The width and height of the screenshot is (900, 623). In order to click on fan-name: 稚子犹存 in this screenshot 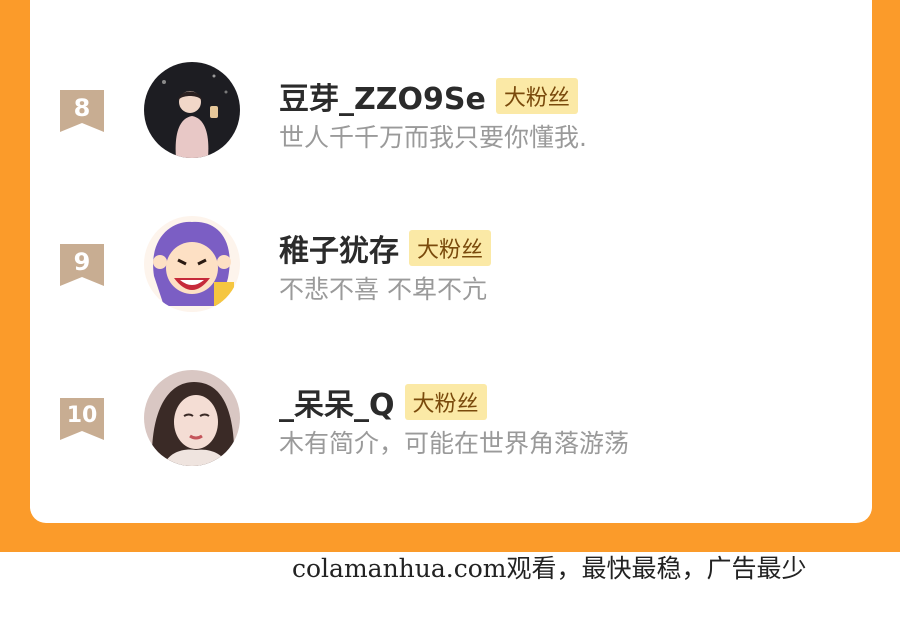, I will do `click(339, 248)`.